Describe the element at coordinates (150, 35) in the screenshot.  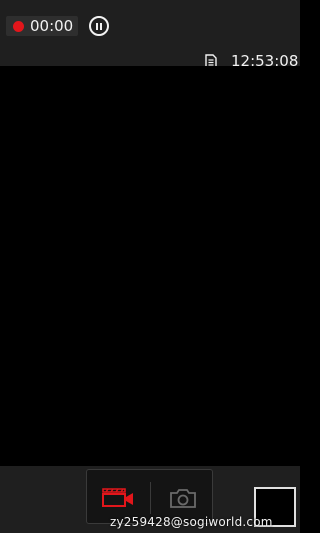
I see `top-status-bar: 00:00 12:53:08` at that location.